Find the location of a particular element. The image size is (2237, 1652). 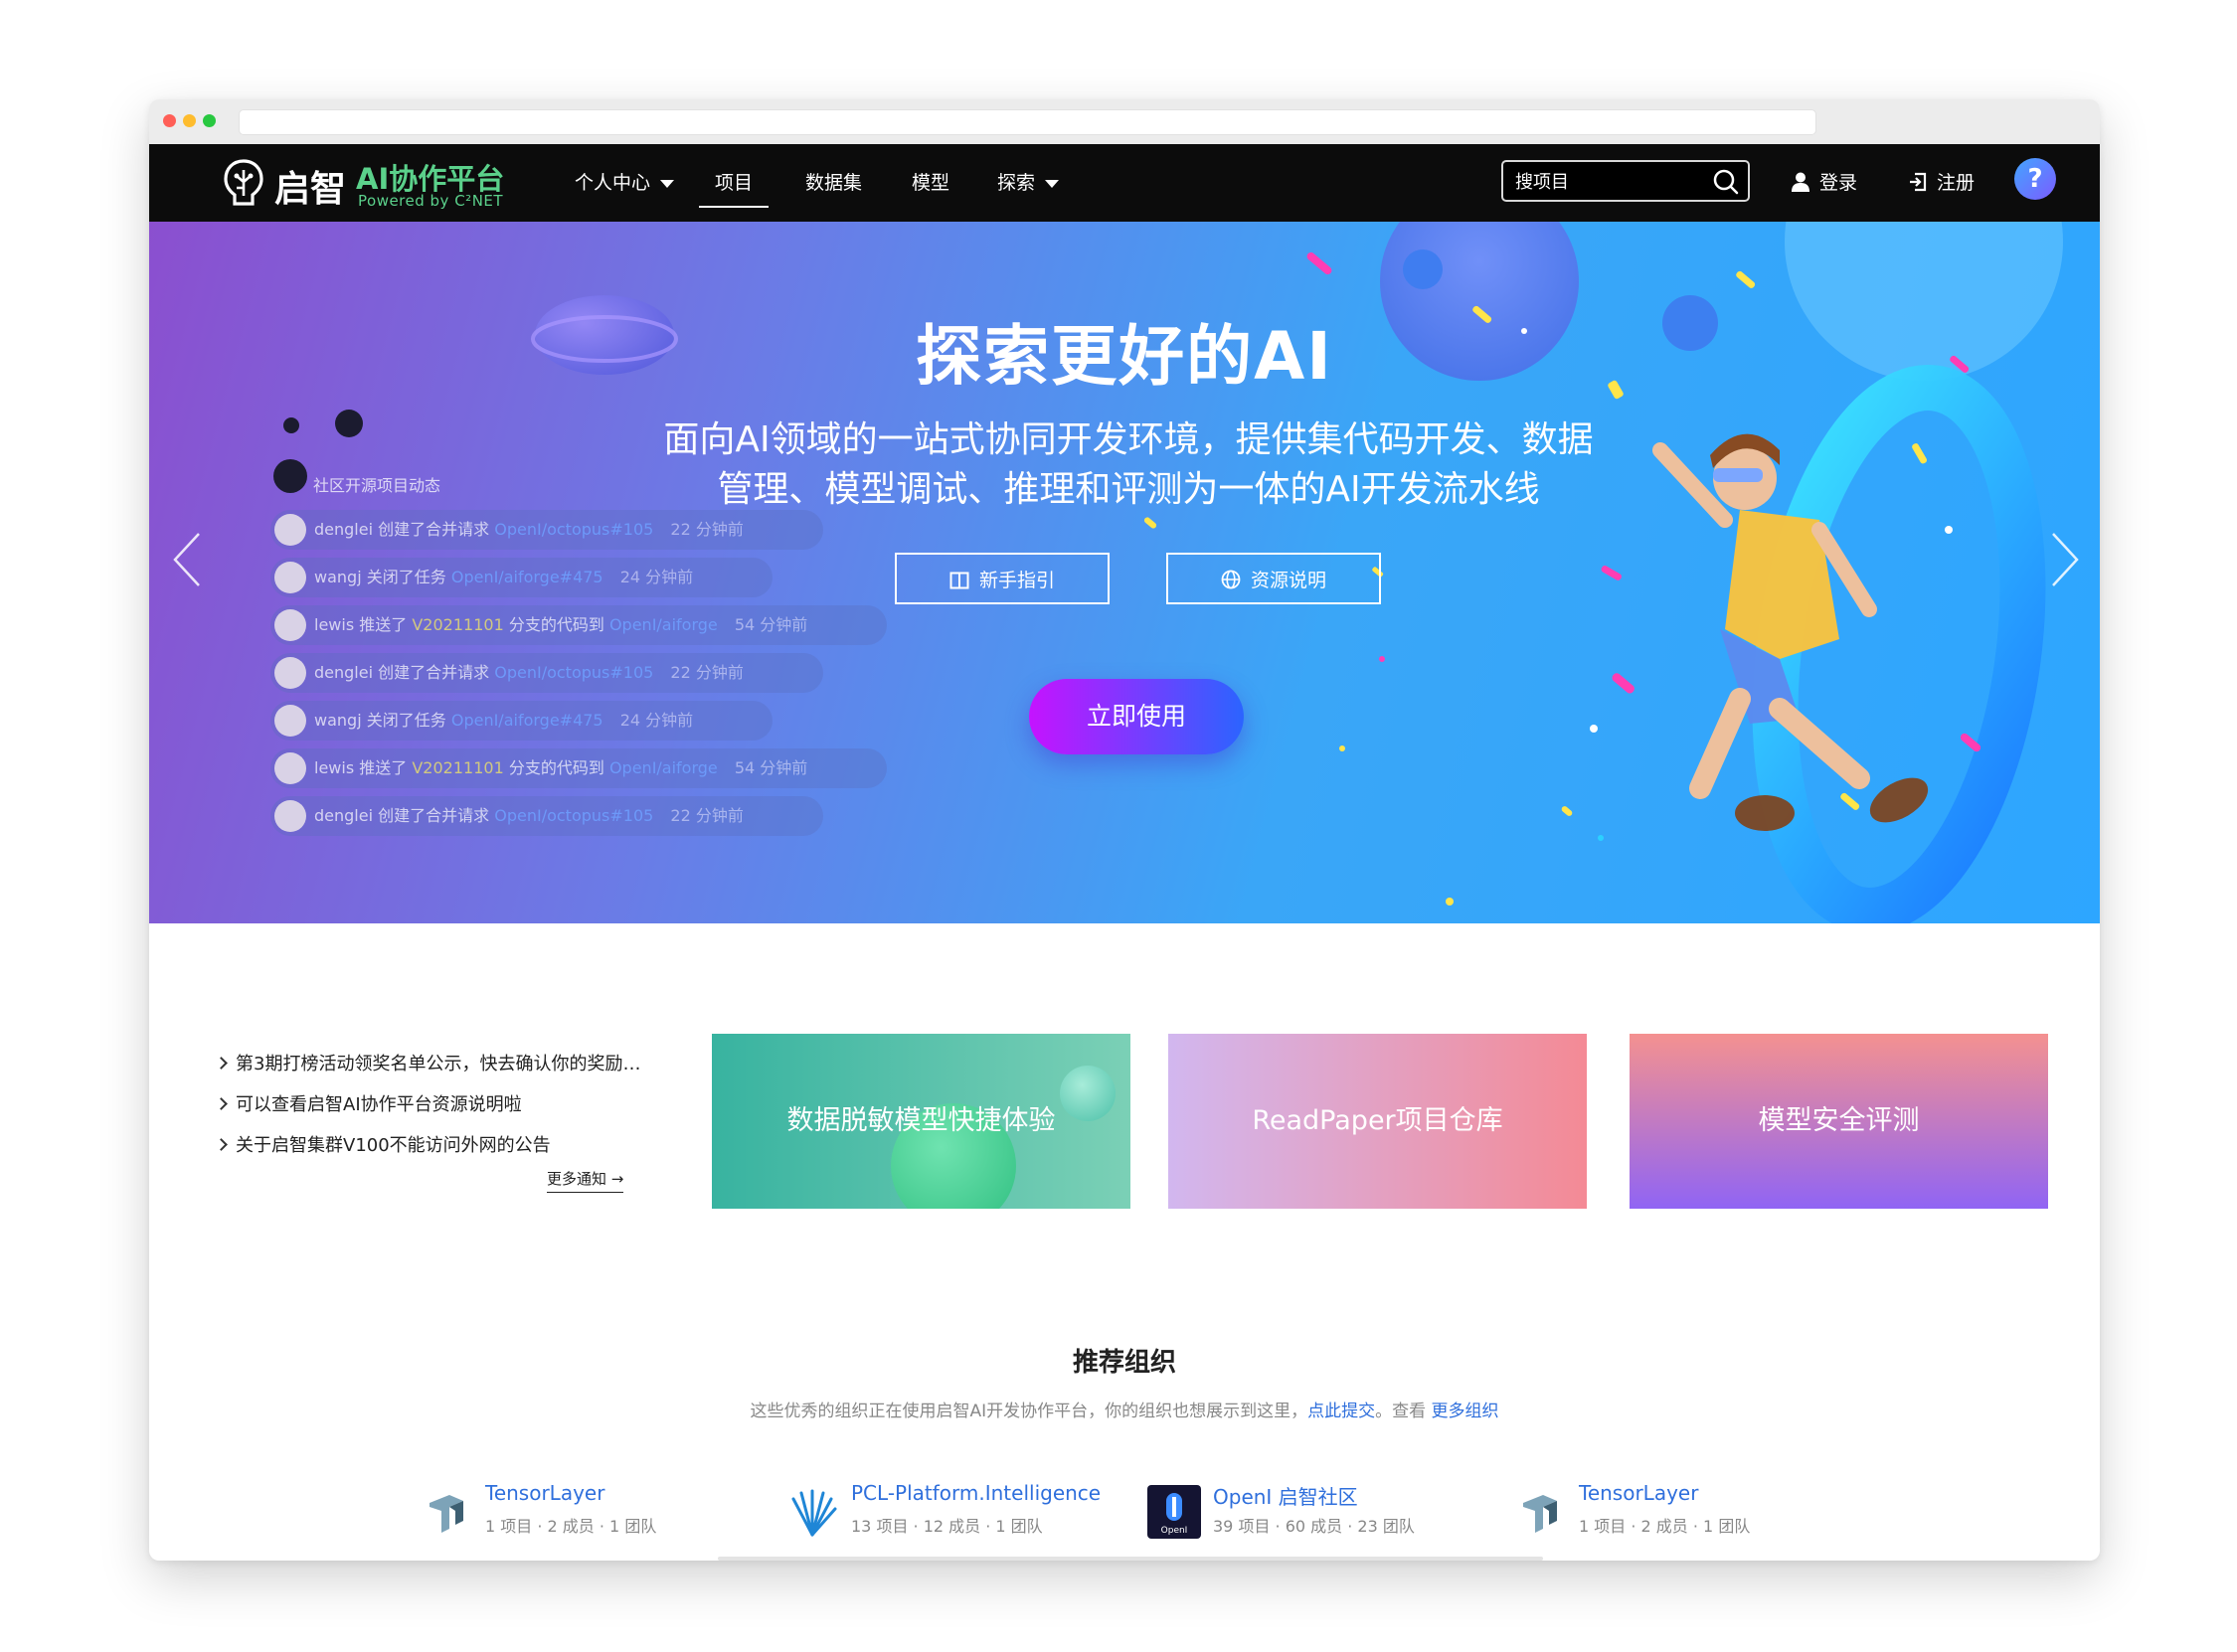

logo-chinese-name: 启智 is located at coordinates (310, 189).